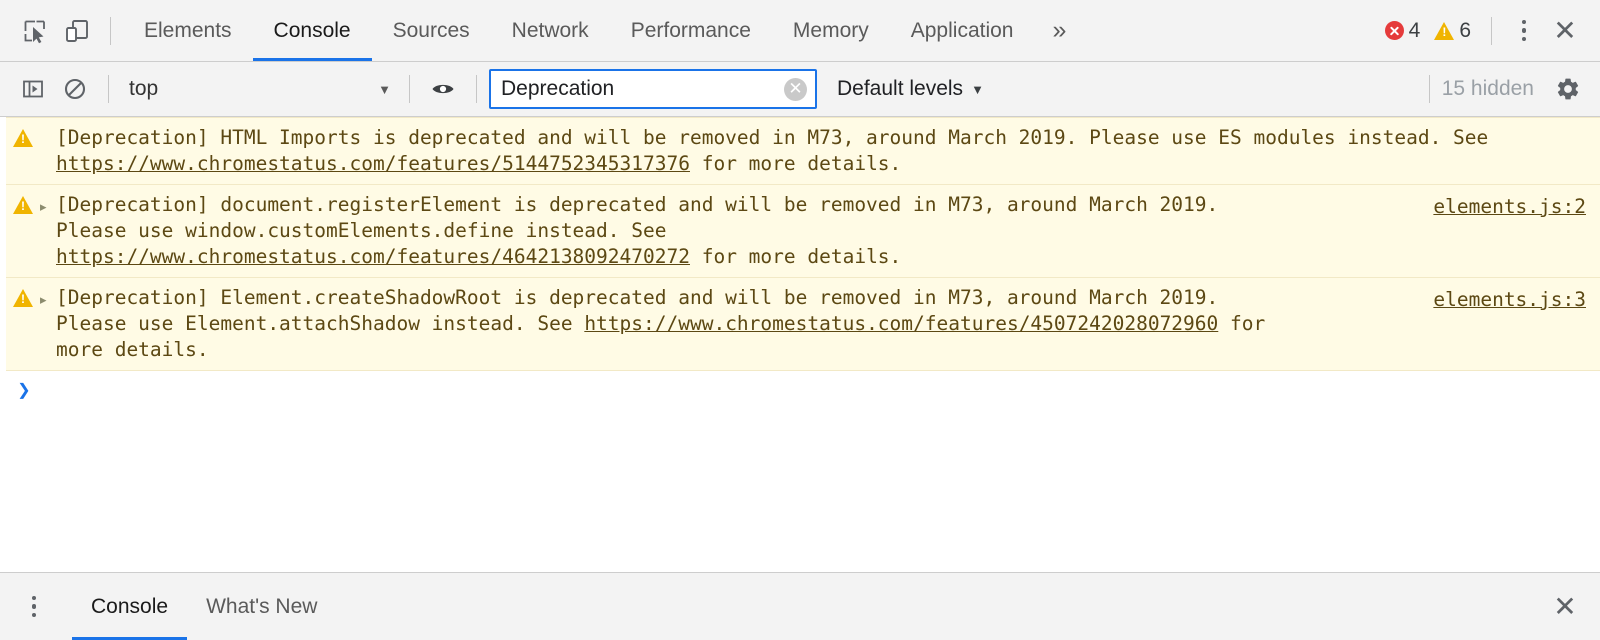 The height and width of the screenshot is (640, 1600). I want to click on drawer-toolbar: Console What's New ✕, so click(800, 606).